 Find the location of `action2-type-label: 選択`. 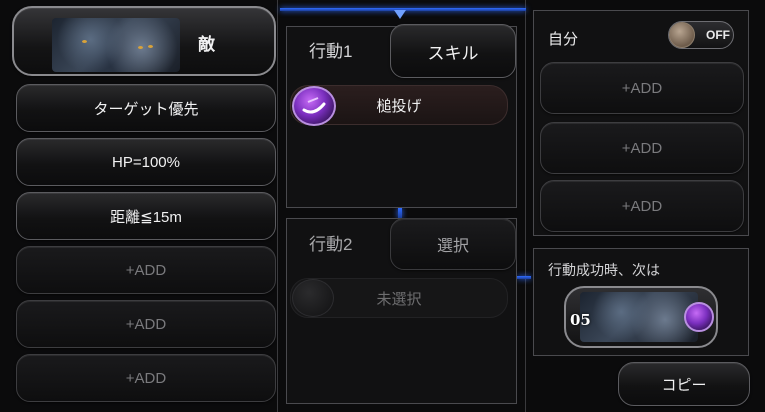

action2-type-label: 選択 is located at coordinates (452, 246).